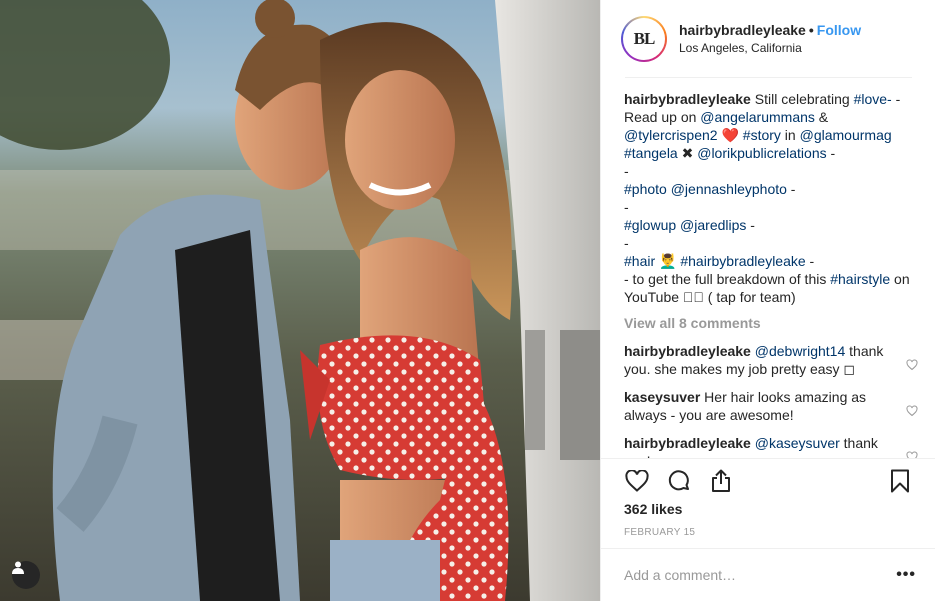 This screenshot has width=935, height=601. What do you see at coordinates (668, 261) in the screenshot?
I see `caption-text: 💆‍♂️` at bounding box center [668, 261].